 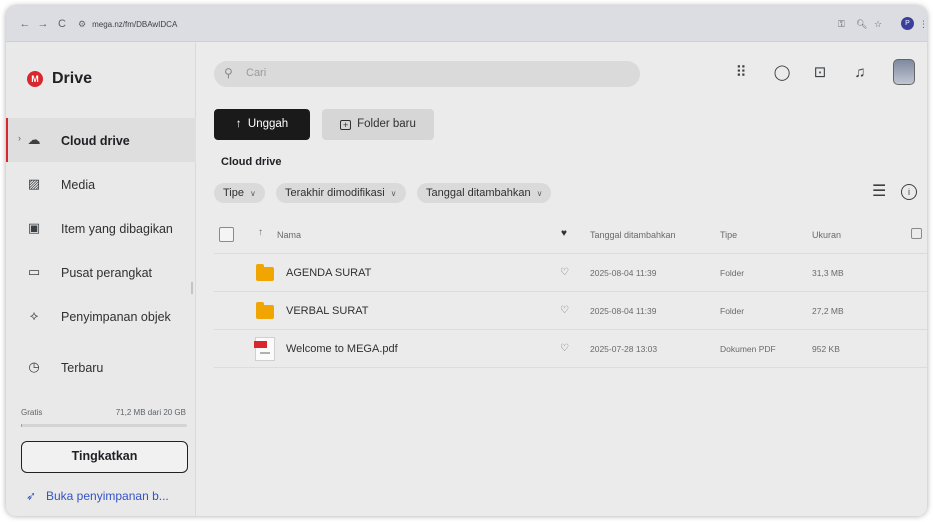 What do you see at coordinates (72, 78) in the screenshot?
I see `brand-title: Drive` at bounding box center [72, 78].